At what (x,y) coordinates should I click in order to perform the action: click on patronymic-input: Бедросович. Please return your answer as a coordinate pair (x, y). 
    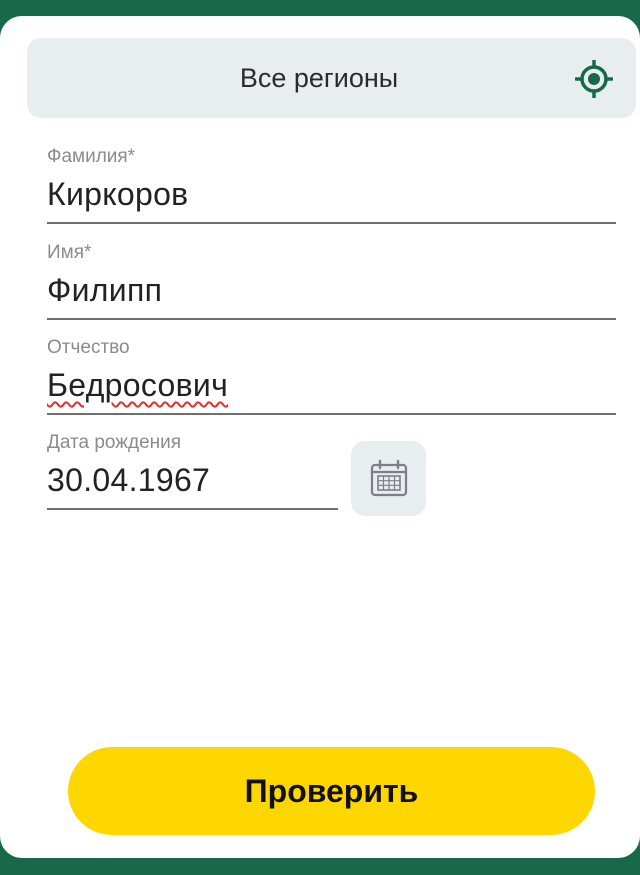
    Looking at the image, I should click on (137, 385).